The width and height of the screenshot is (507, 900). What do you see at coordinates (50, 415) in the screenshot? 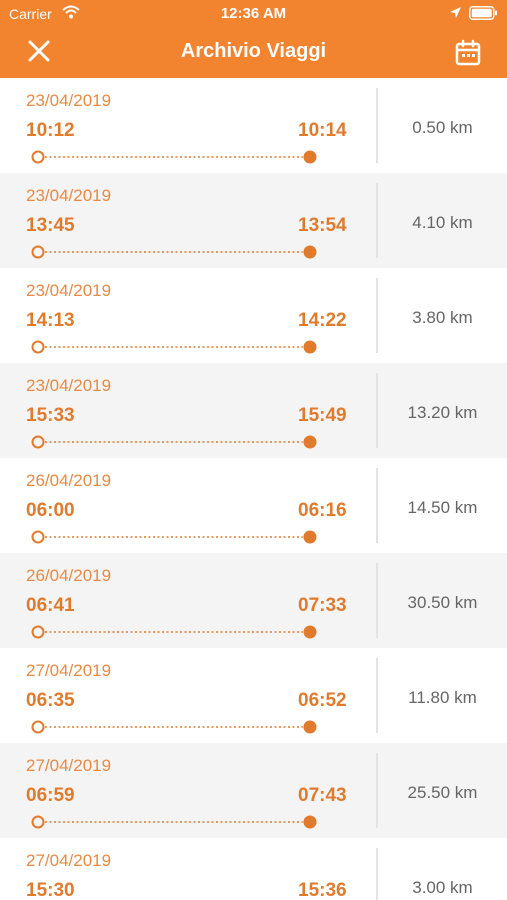
I see `start-time: 15:33` at bounding box center [50, 415].